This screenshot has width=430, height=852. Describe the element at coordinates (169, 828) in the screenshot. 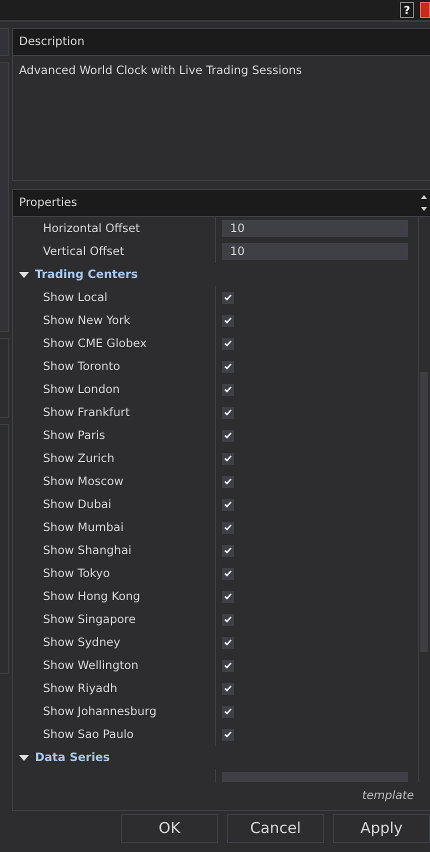

I see `dialog-button: OK` at that location.